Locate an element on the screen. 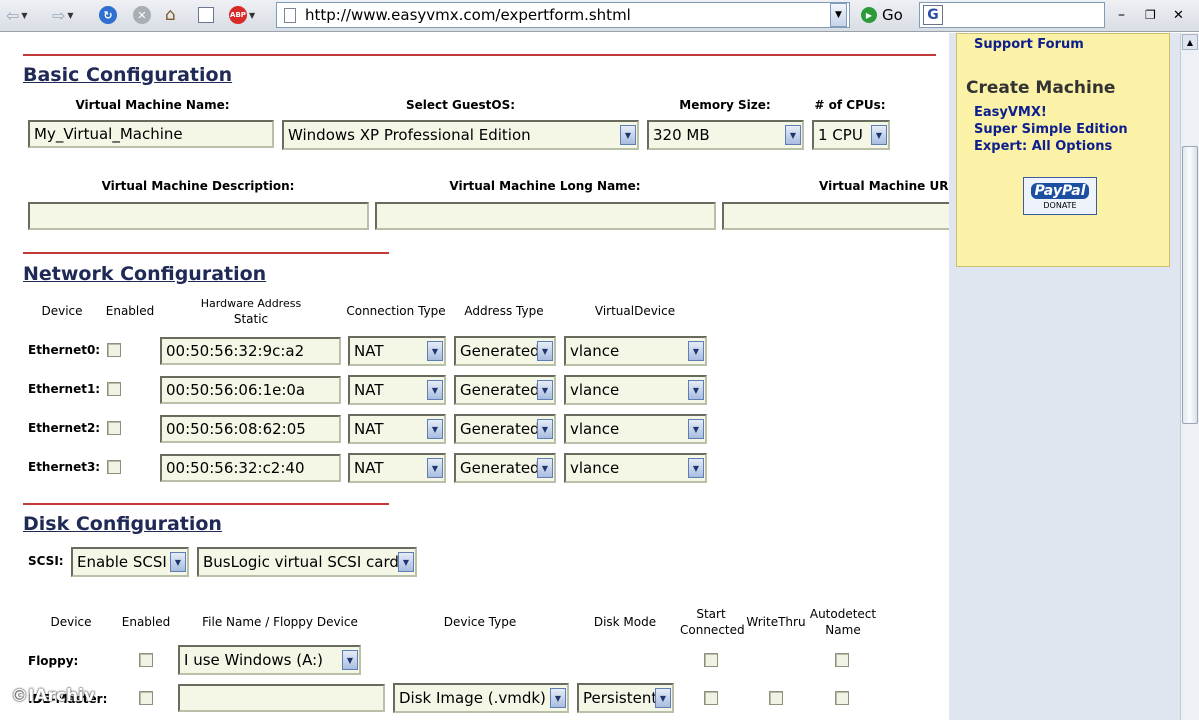  ethernet1-connection-select: NAT ▼ is located at coordinates (397, 390).